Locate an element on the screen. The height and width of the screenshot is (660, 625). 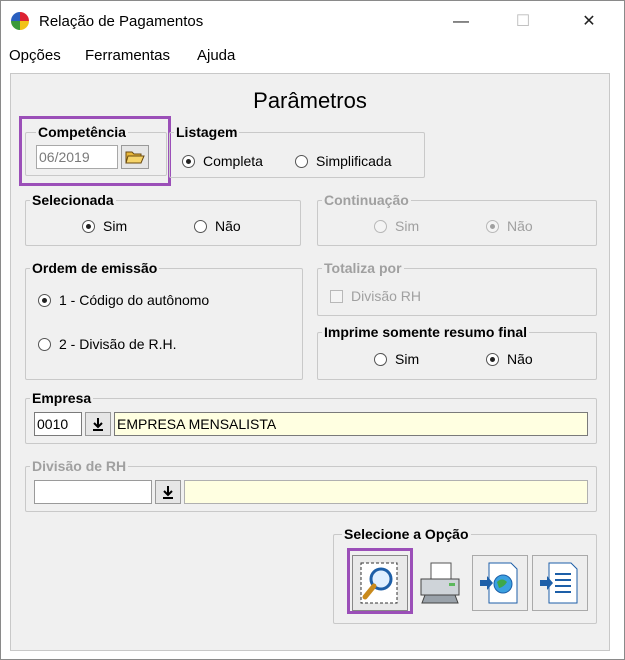
maximize-button: ☐ is located at coordinates (523, 22).